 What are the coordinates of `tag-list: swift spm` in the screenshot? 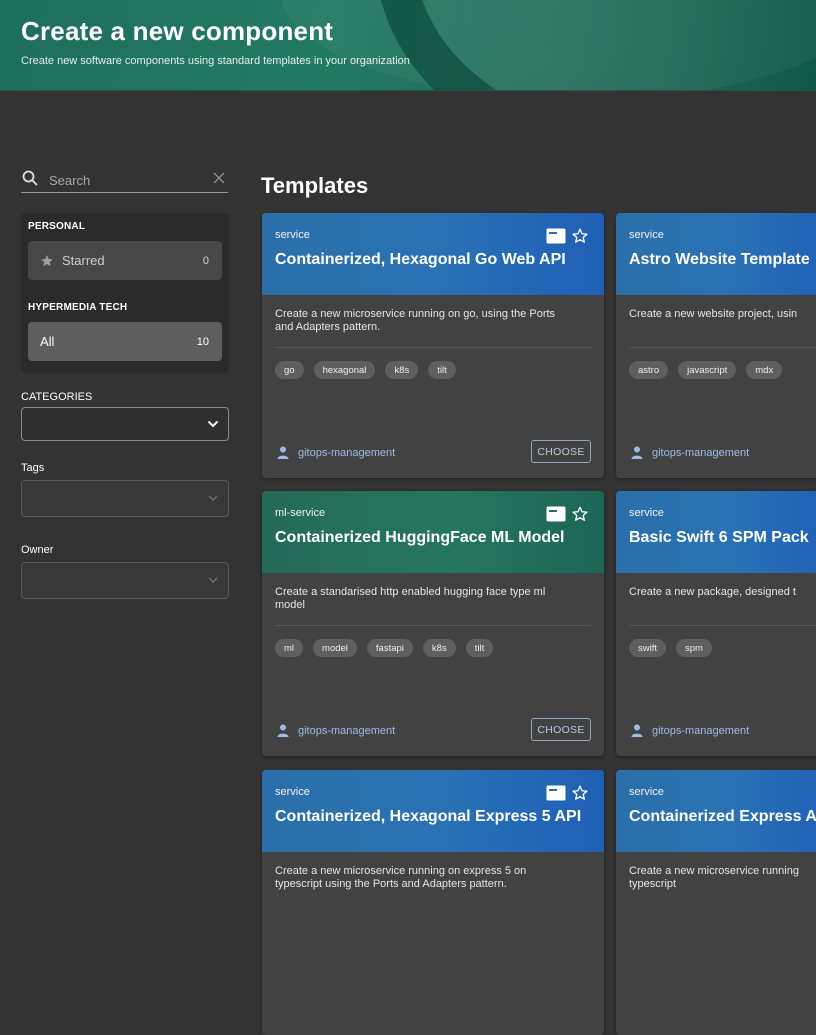 It's located at (670, 648).